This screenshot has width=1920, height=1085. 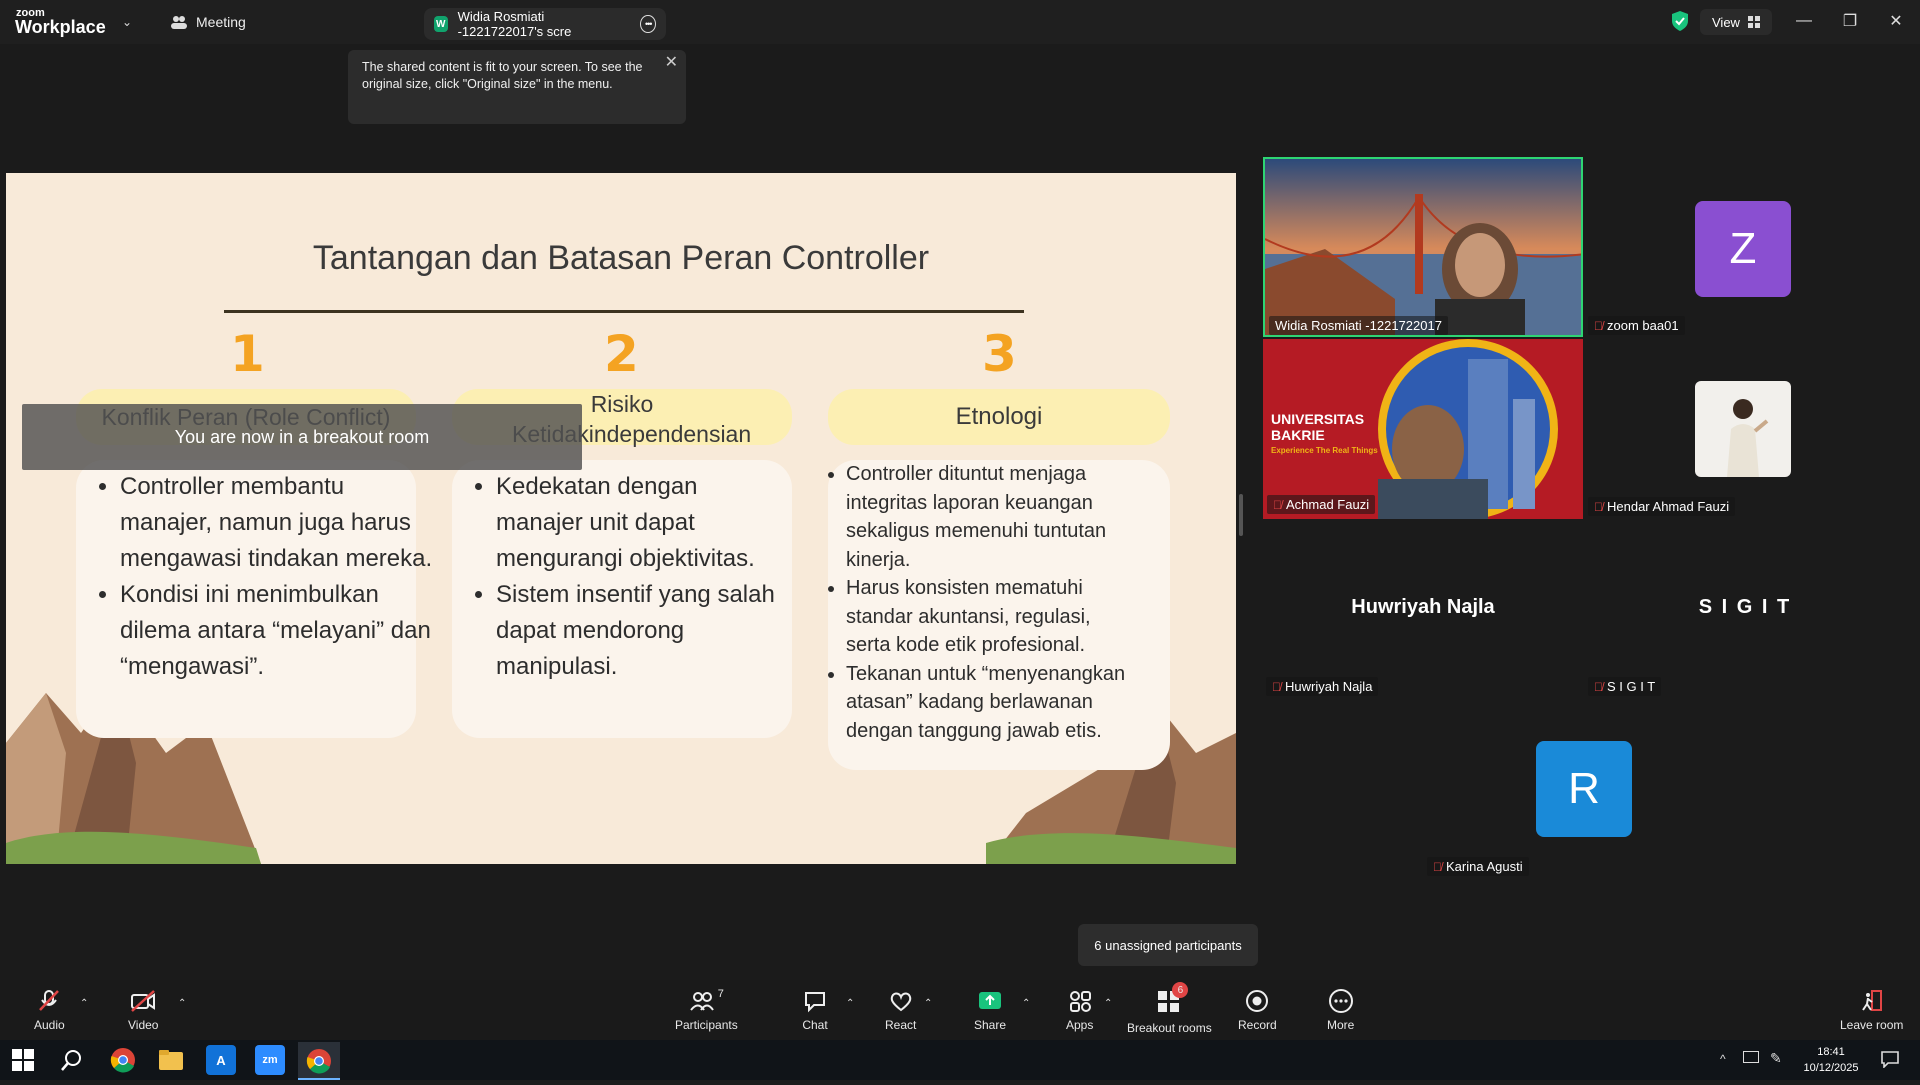 I want to click on chat-label: Chat, so click(x=815, y=1025).